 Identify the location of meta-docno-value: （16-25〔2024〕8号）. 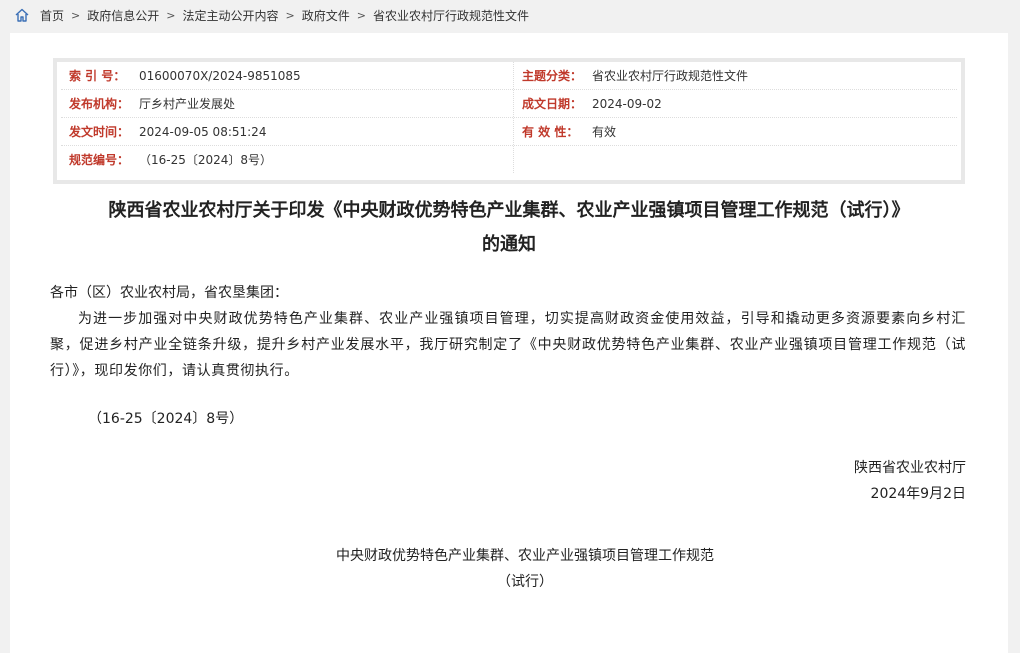
(206, 160).